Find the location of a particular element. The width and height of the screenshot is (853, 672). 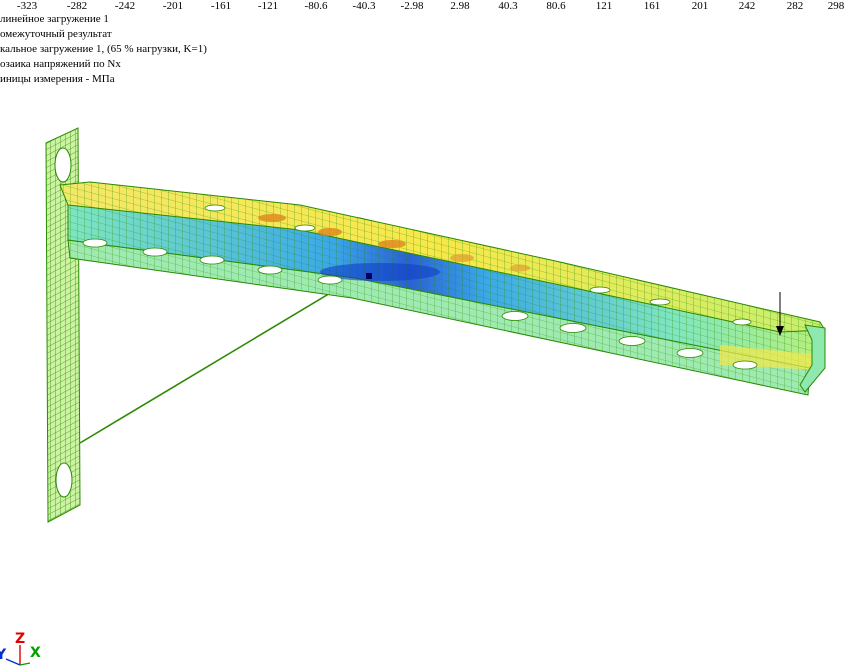

axis-x-label: X is located at coordinates (35, 653).